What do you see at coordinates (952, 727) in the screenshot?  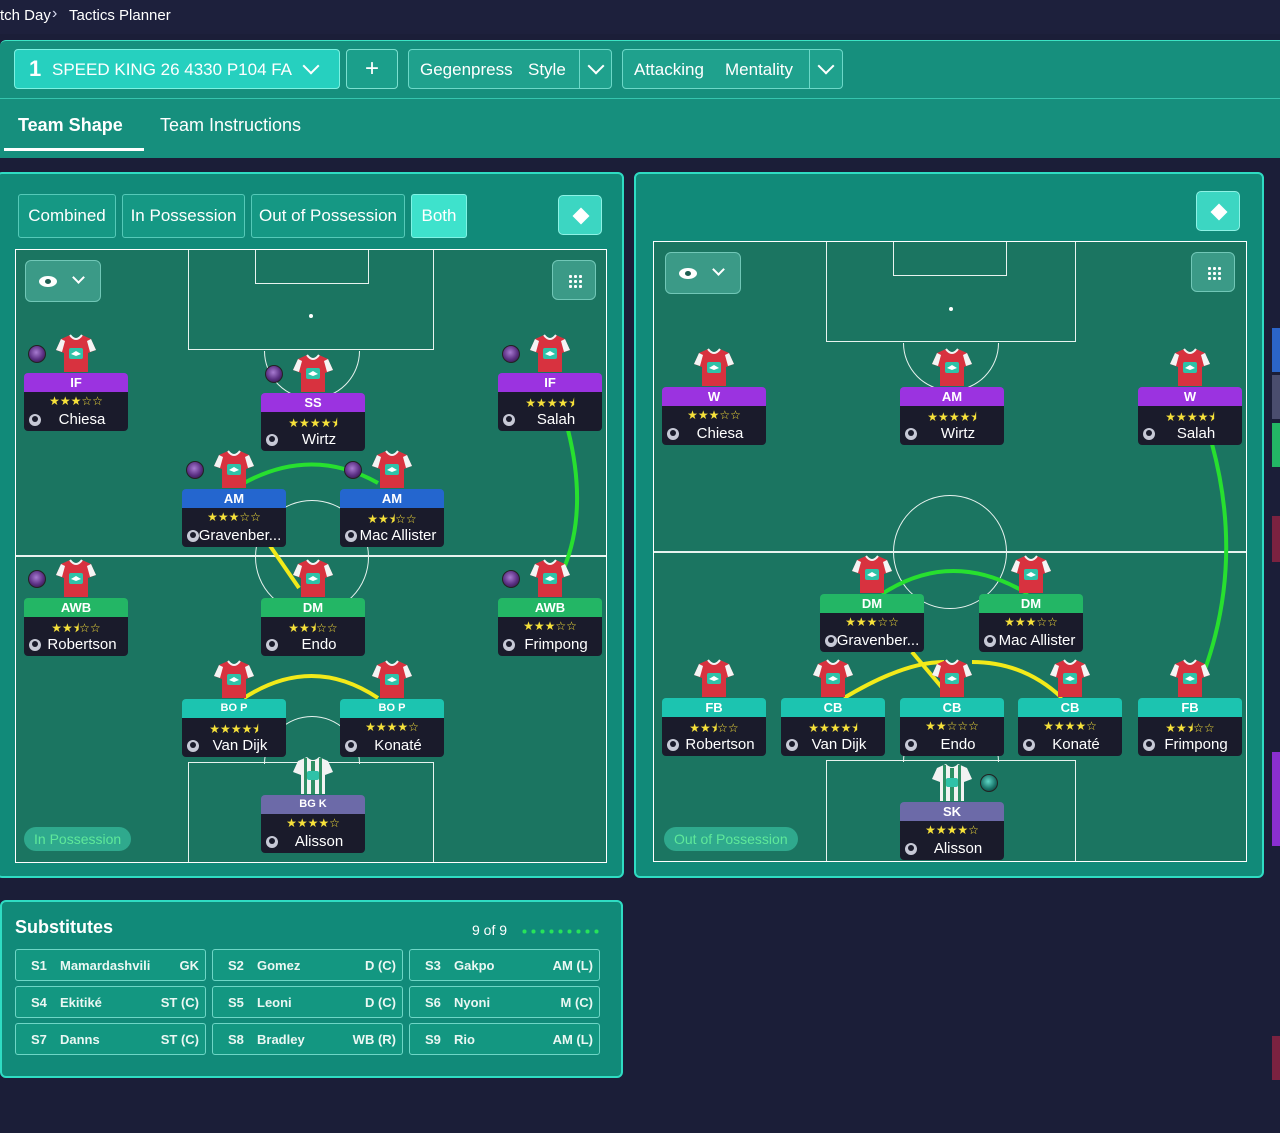 I see `player-card: CB ★★☆☆☆ Endo` at bounding box center [952, 727].